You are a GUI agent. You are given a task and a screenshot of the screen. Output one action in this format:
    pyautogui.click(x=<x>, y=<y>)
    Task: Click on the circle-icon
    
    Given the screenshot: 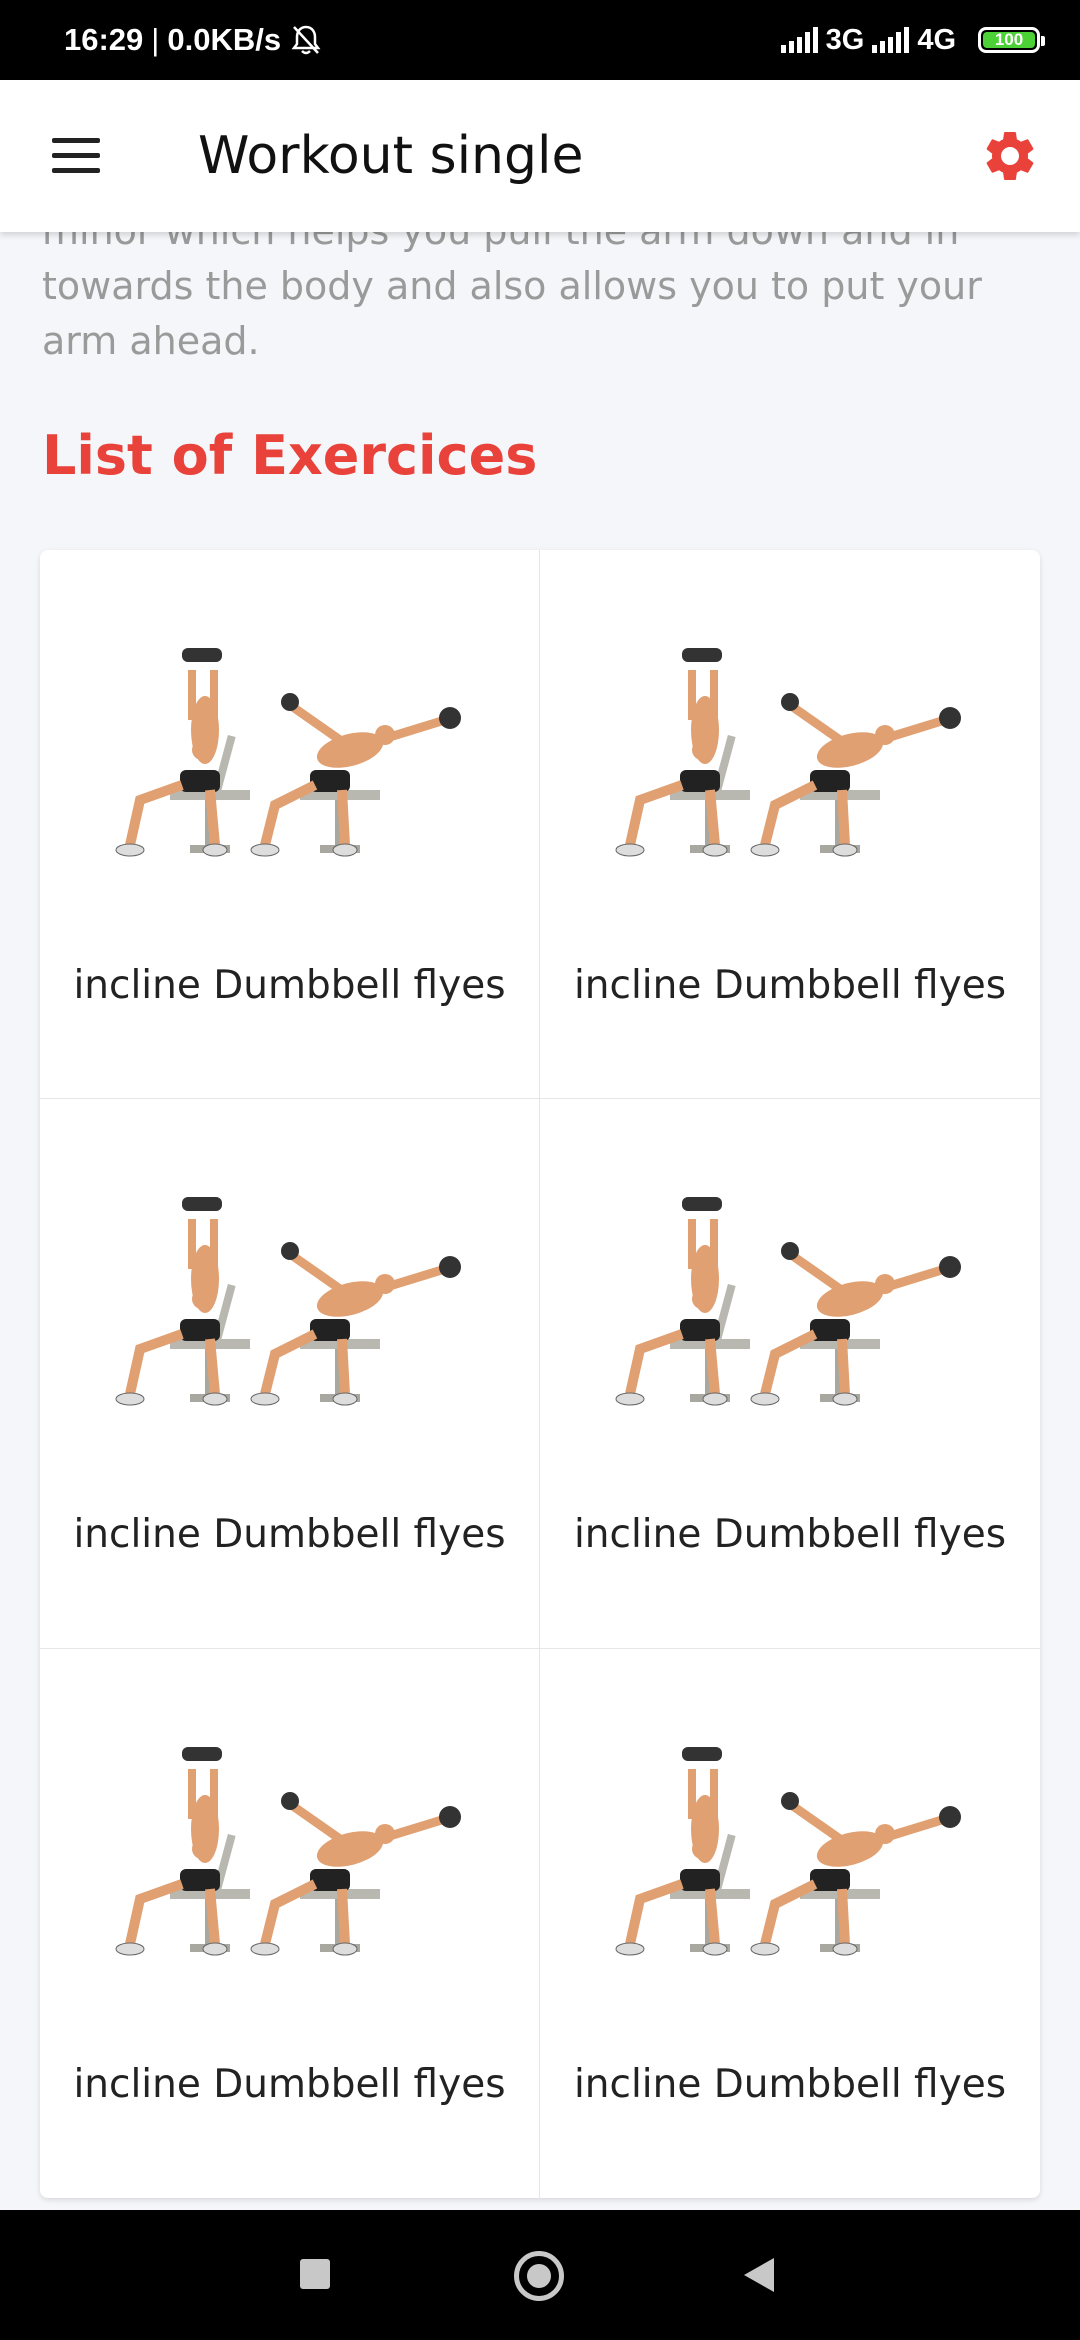 What is the action you would take?
    pyautogui.click(x=539, y=2276)
    